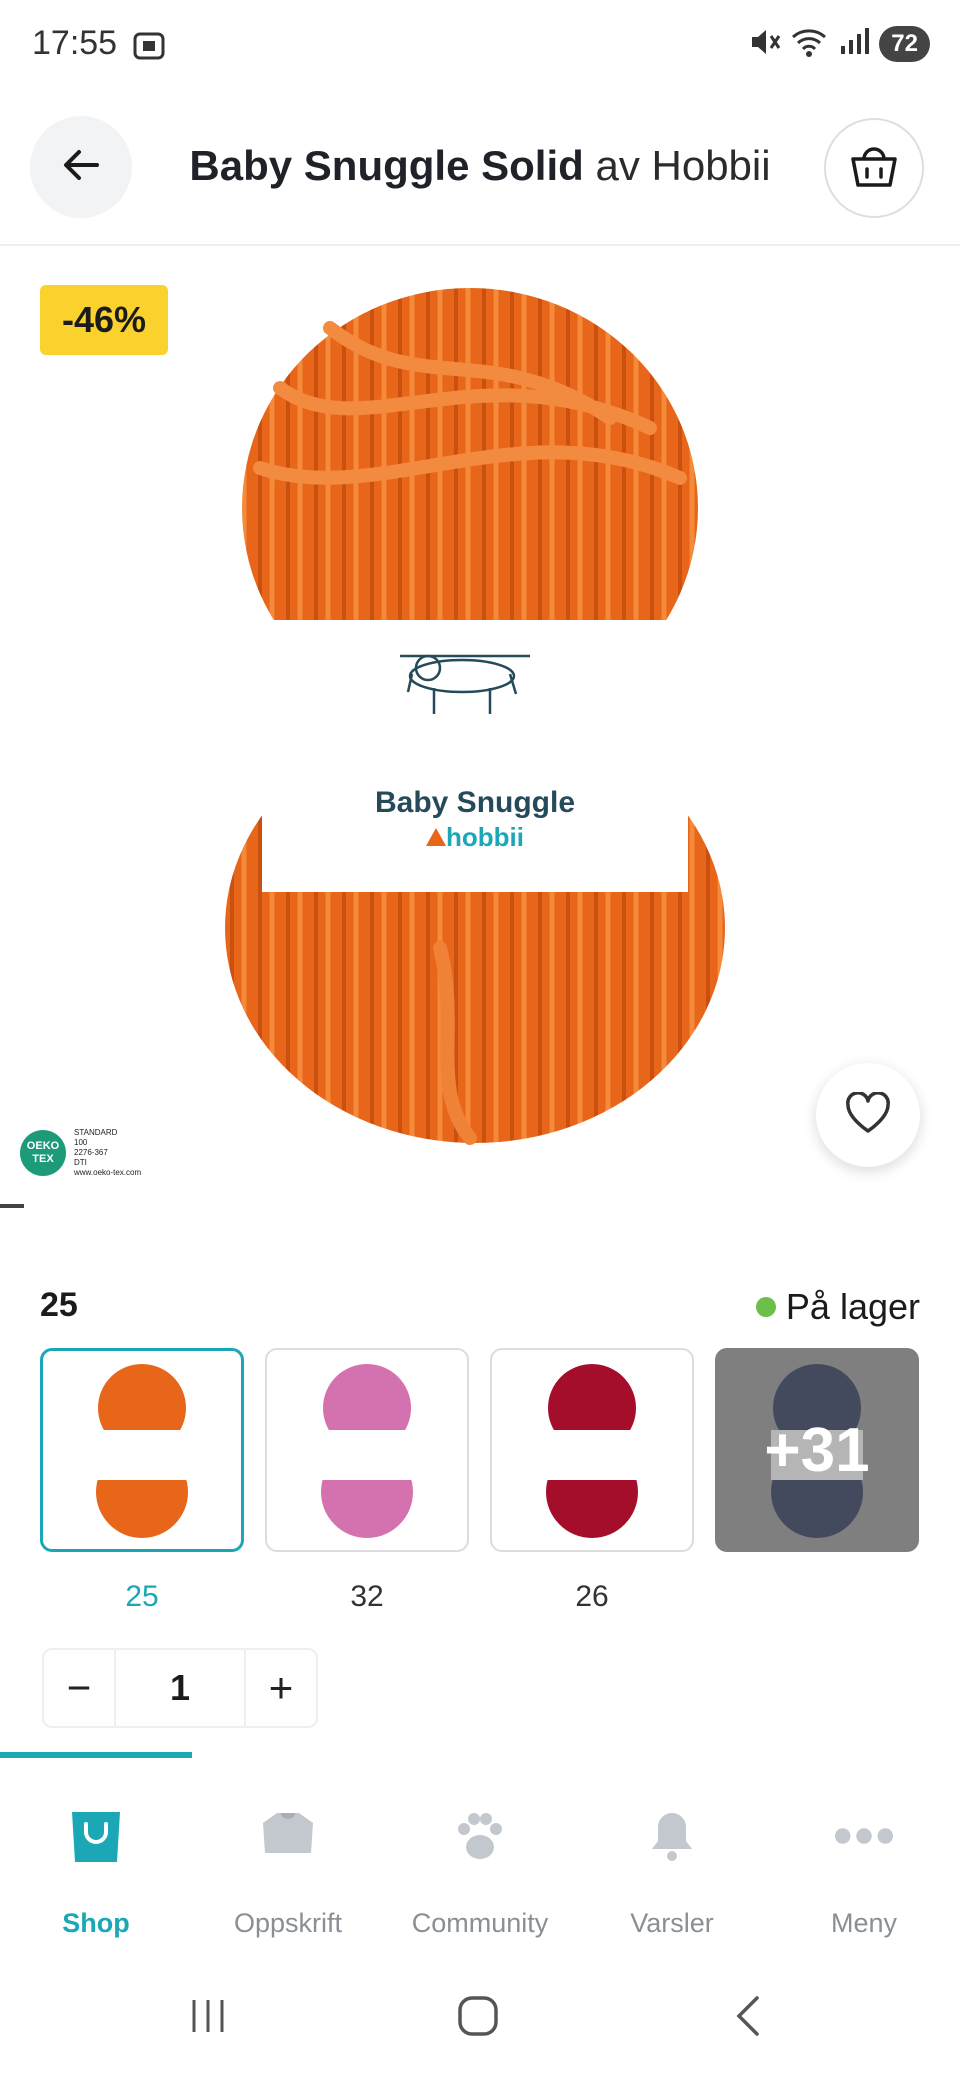 This screenshot has height=2080, width=960. I want to click on home-icon, so click(478, 2018).